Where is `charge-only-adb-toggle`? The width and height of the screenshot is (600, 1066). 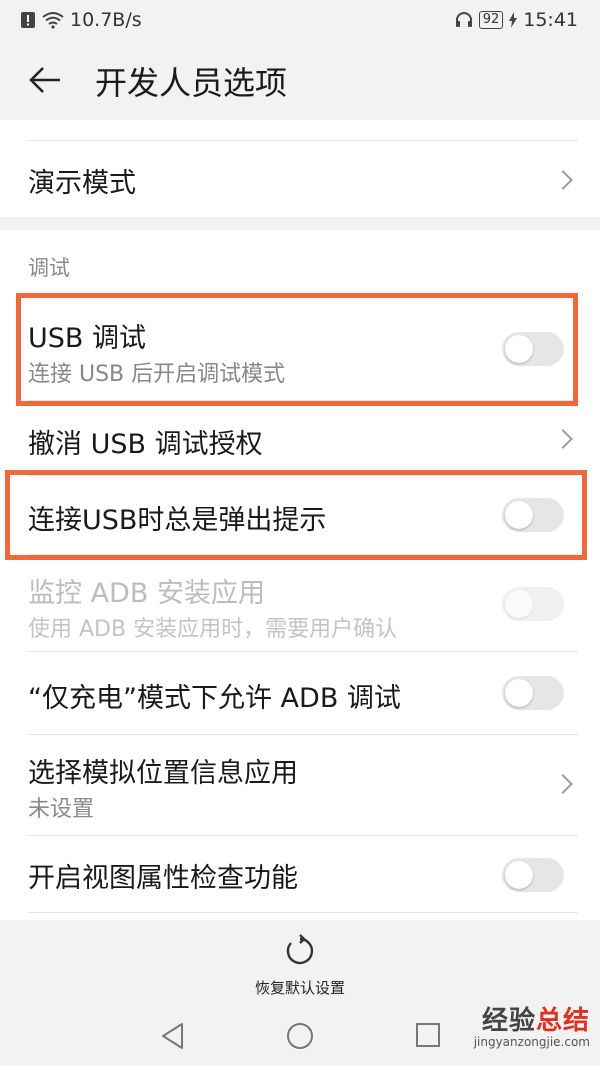 charge-only-adb-toggle is located at coordinates (533, 693).